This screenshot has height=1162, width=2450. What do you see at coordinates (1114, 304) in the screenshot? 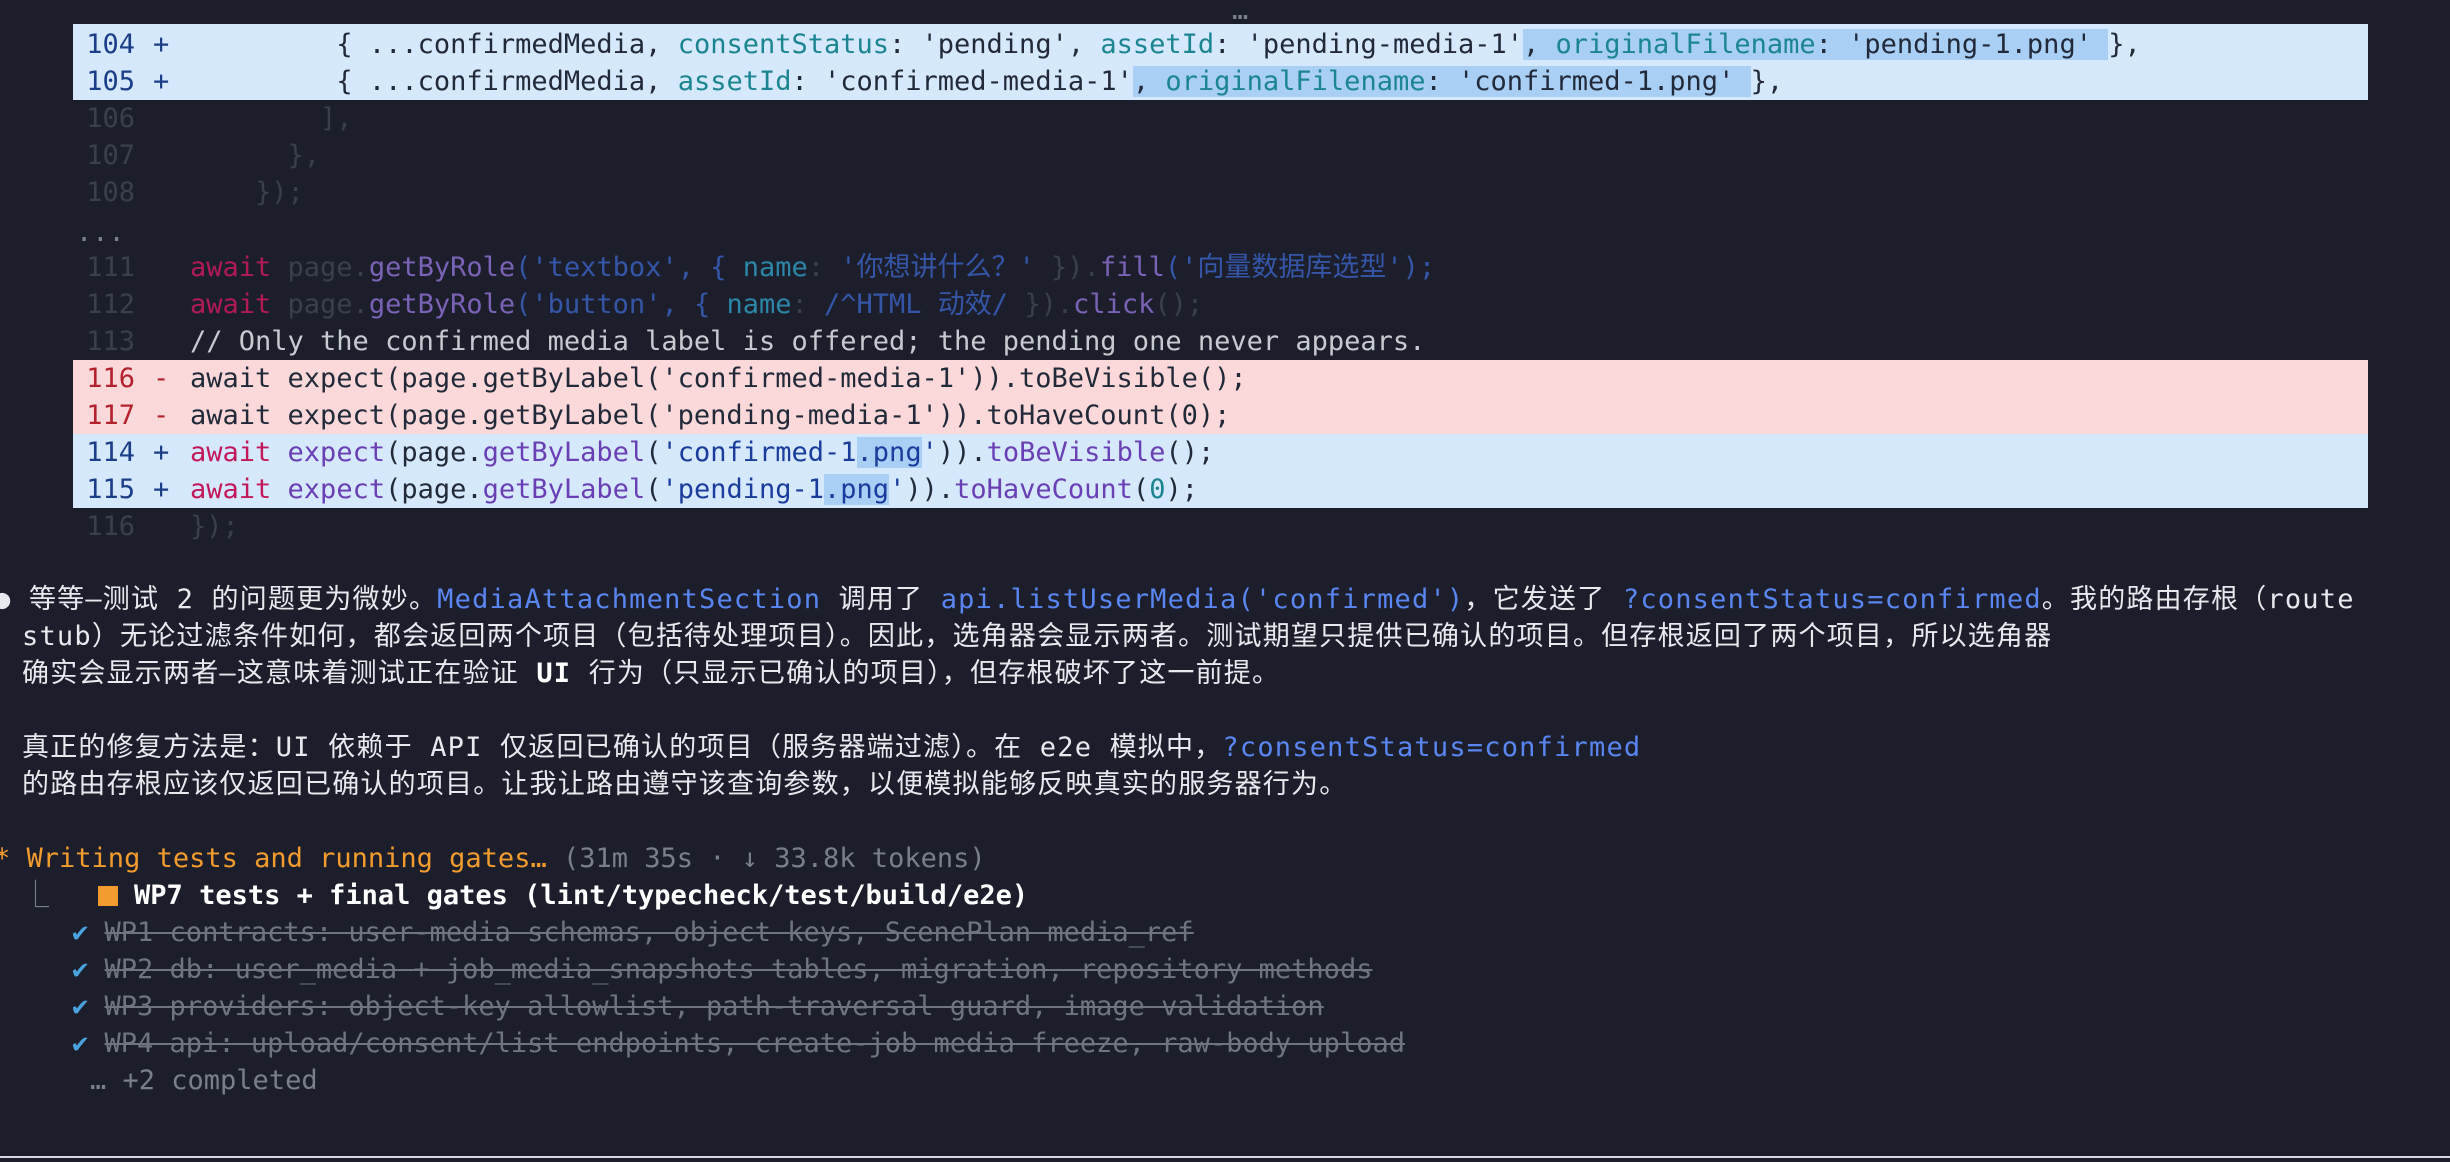
I see `code-token: click` at bounding box center [1114, 304].